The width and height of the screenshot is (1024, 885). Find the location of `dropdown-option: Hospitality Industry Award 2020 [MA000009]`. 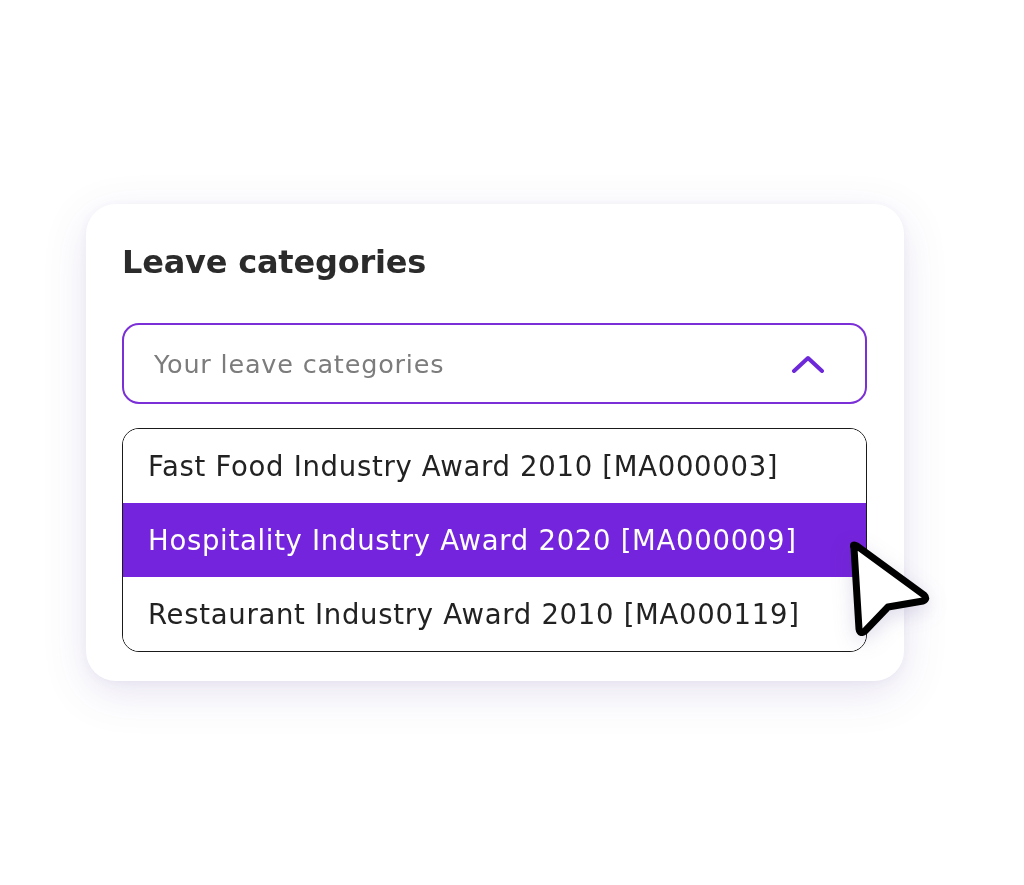

dropdown-option: Hospitality Industry Award 2020 [MA000009] is located at coordinates (494, 540).